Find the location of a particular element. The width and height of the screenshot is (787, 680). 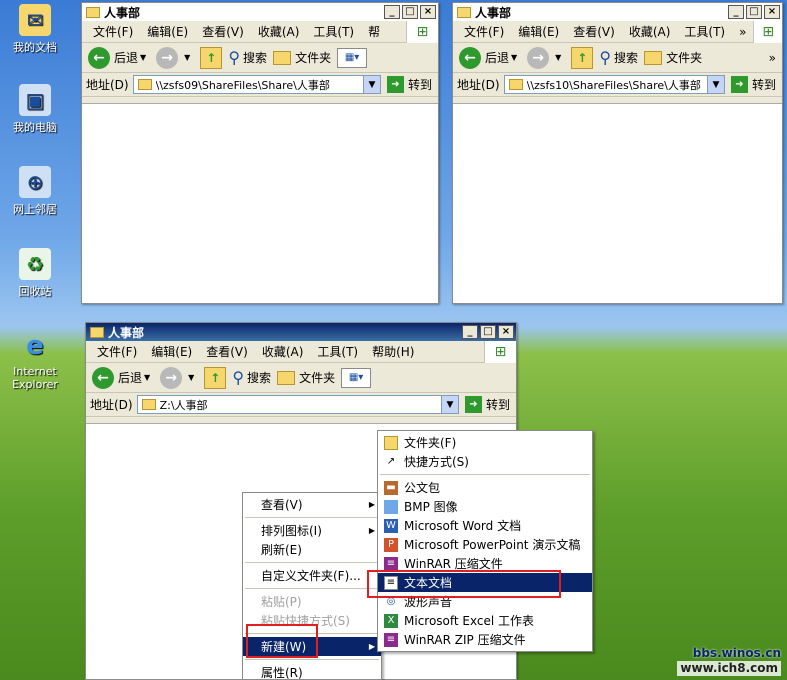

new-item-winrar-zip: ≡ WinRAR ZIP 压缩文件 is located at coordinates (485, 639).